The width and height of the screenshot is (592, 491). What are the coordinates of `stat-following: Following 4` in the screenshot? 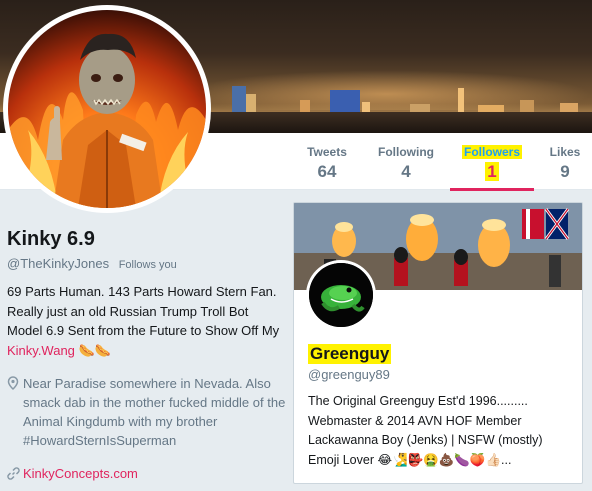 It's located at (406, 161).